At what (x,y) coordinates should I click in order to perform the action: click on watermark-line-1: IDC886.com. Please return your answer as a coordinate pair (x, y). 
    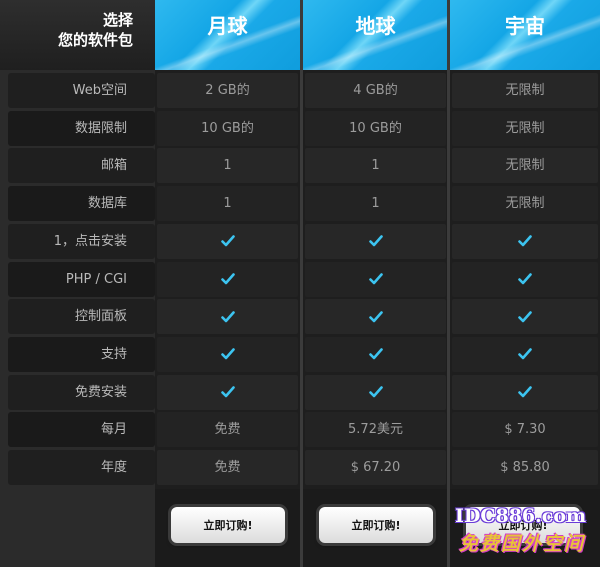
    Looking at the image, I should click on (521, 516).